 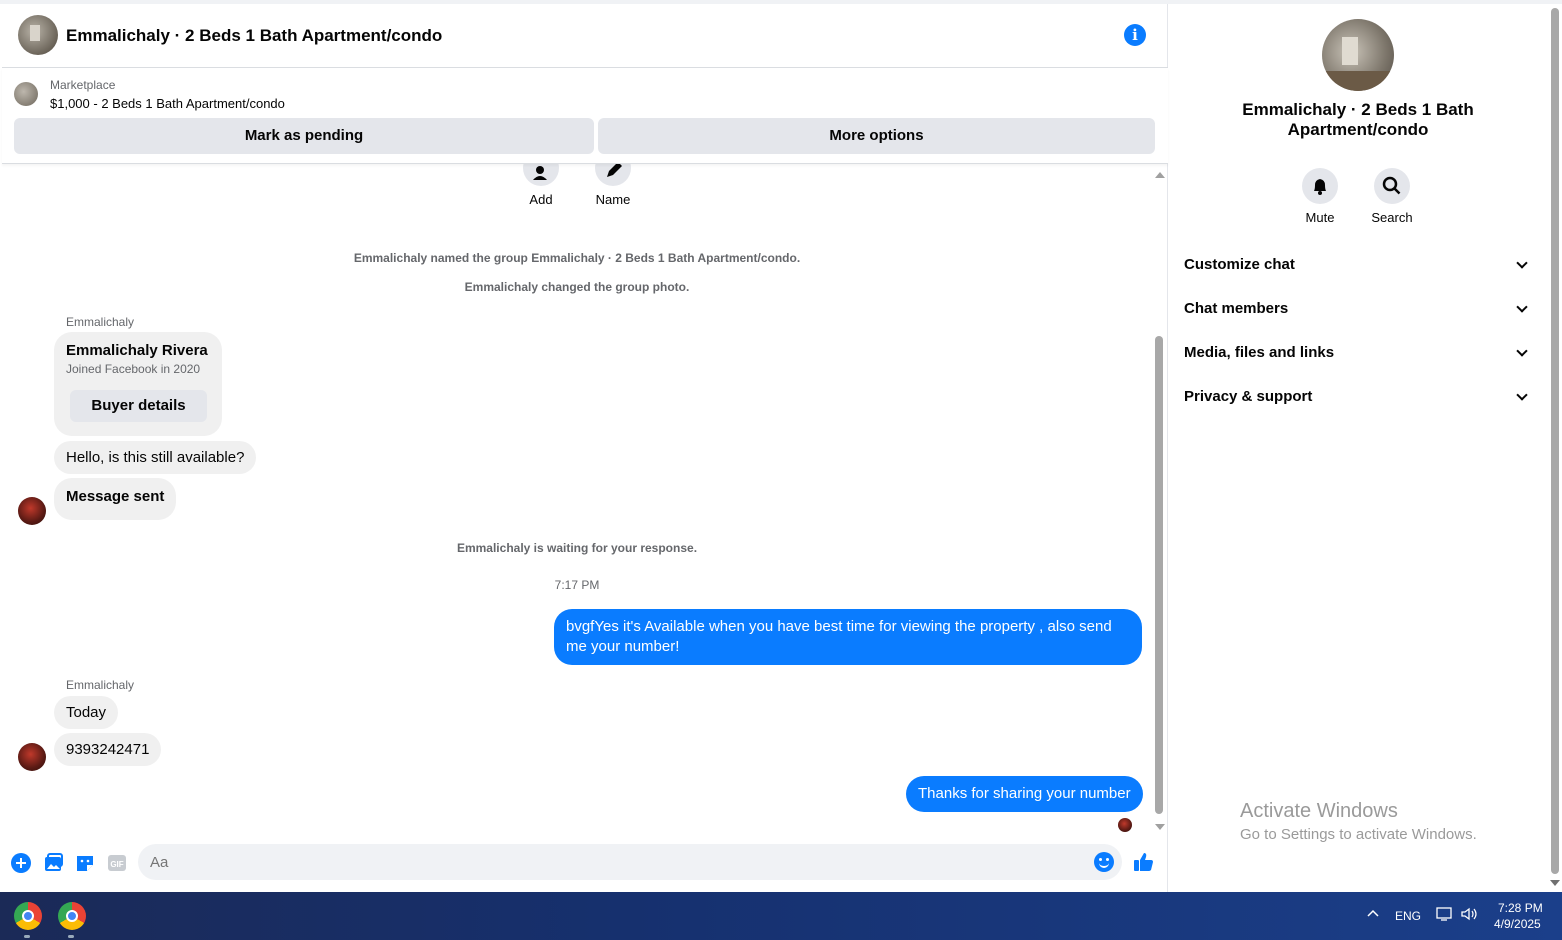 What do you see at coordinates (541, 199) in the screenshot?
I see `add-label: Add` at bounding box center [541, 199].